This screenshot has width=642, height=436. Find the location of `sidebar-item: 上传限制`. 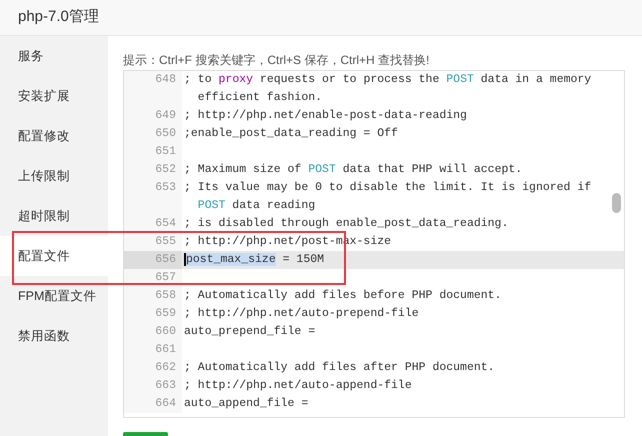

sidebar-item: 上传限制 is located at coordinates (54, 176).